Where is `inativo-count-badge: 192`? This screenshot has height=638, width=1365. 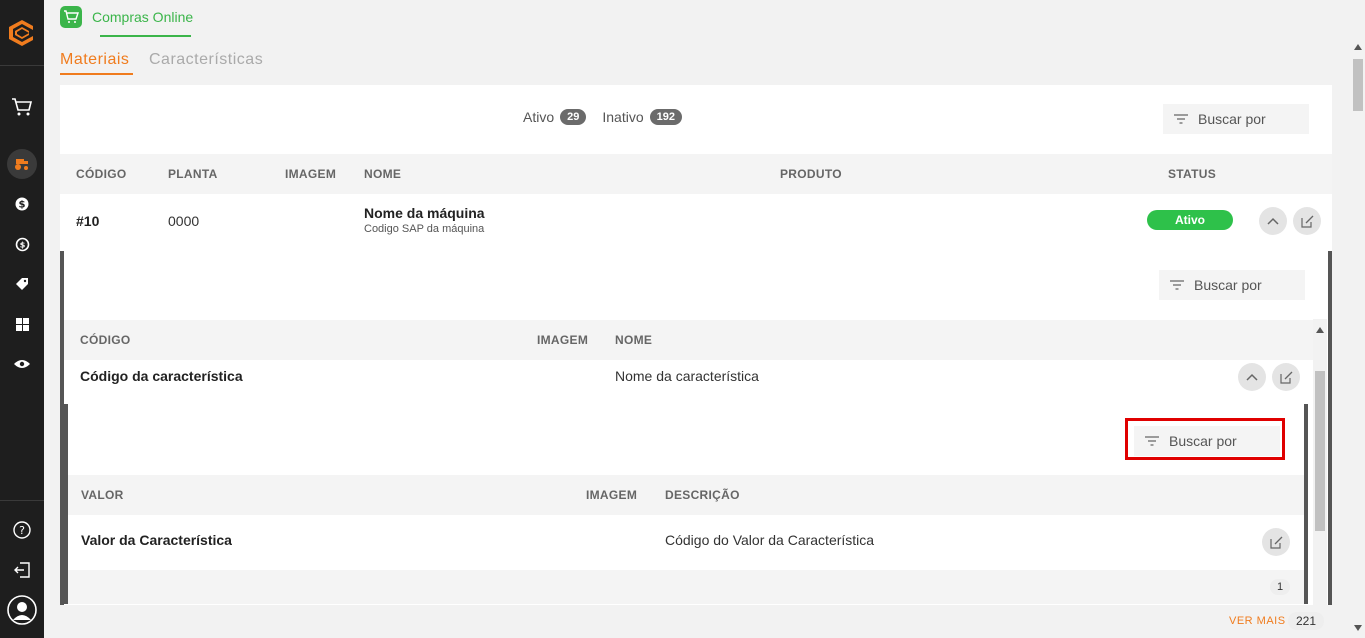 inativo-count-badge: 192 is located at coordinates (665, 117).